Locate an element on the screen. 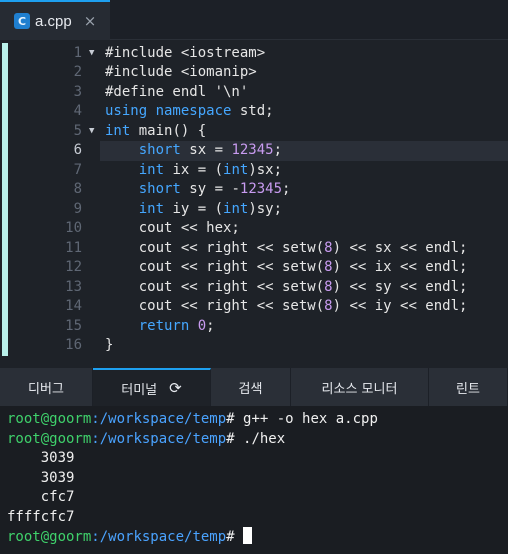 This screenshot has height=554, width=508. line-number: 16 is located at coordinates (73, 345).